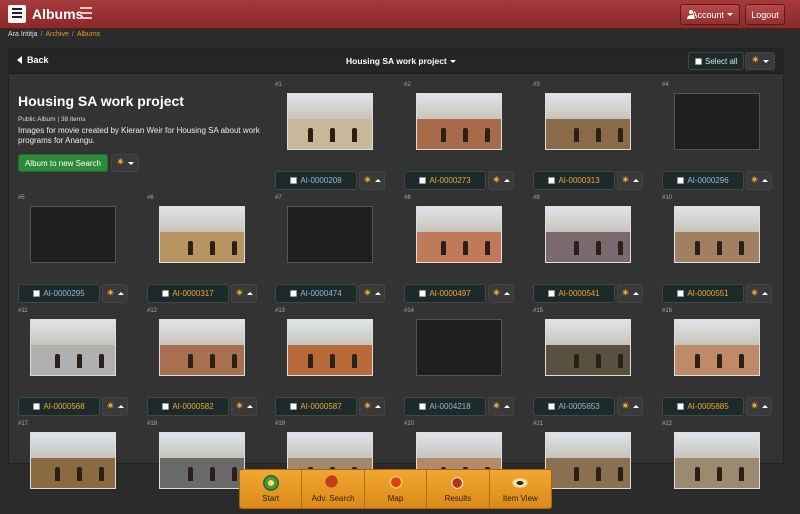 The height and width of the screenshot is (514, 800). I want to click on nav-button-item-view: Item View, so click(520, 489).